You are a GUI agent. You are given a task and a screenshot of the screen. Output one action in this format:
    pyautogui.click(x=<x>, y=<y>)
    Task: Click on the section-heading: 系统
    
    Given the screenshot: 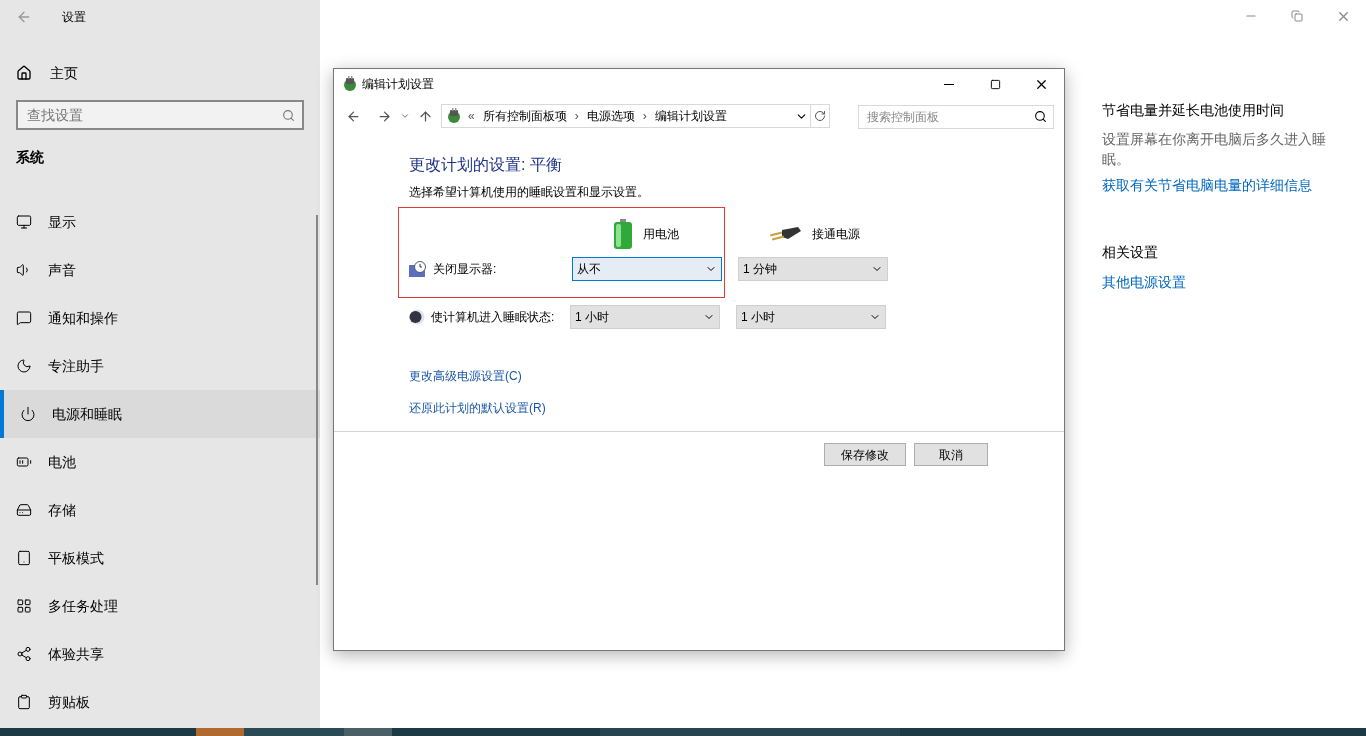 What is the action you would take?
    pyautogui.click(x=30, y=157)
    